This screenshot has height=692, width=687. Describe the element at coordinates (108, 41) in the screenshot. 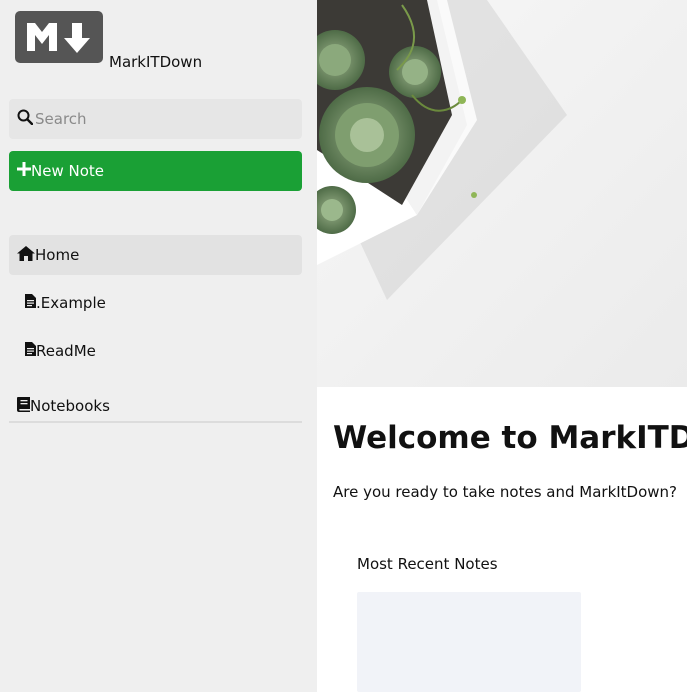

I see `brand: MarkITDown` at that location.